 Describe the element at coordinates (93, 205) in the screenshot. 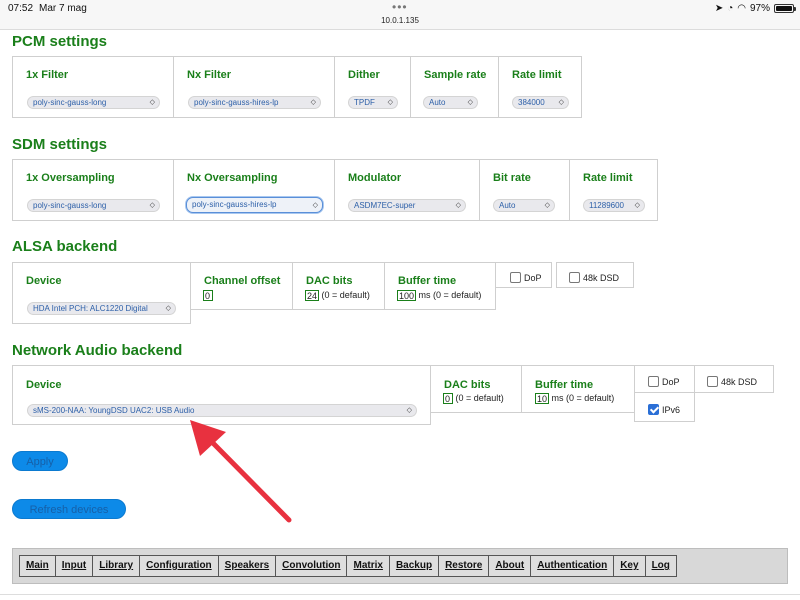

I see `sdm-1x-oversampling-select: poly-sinc-gauss-long ◇` at that location.